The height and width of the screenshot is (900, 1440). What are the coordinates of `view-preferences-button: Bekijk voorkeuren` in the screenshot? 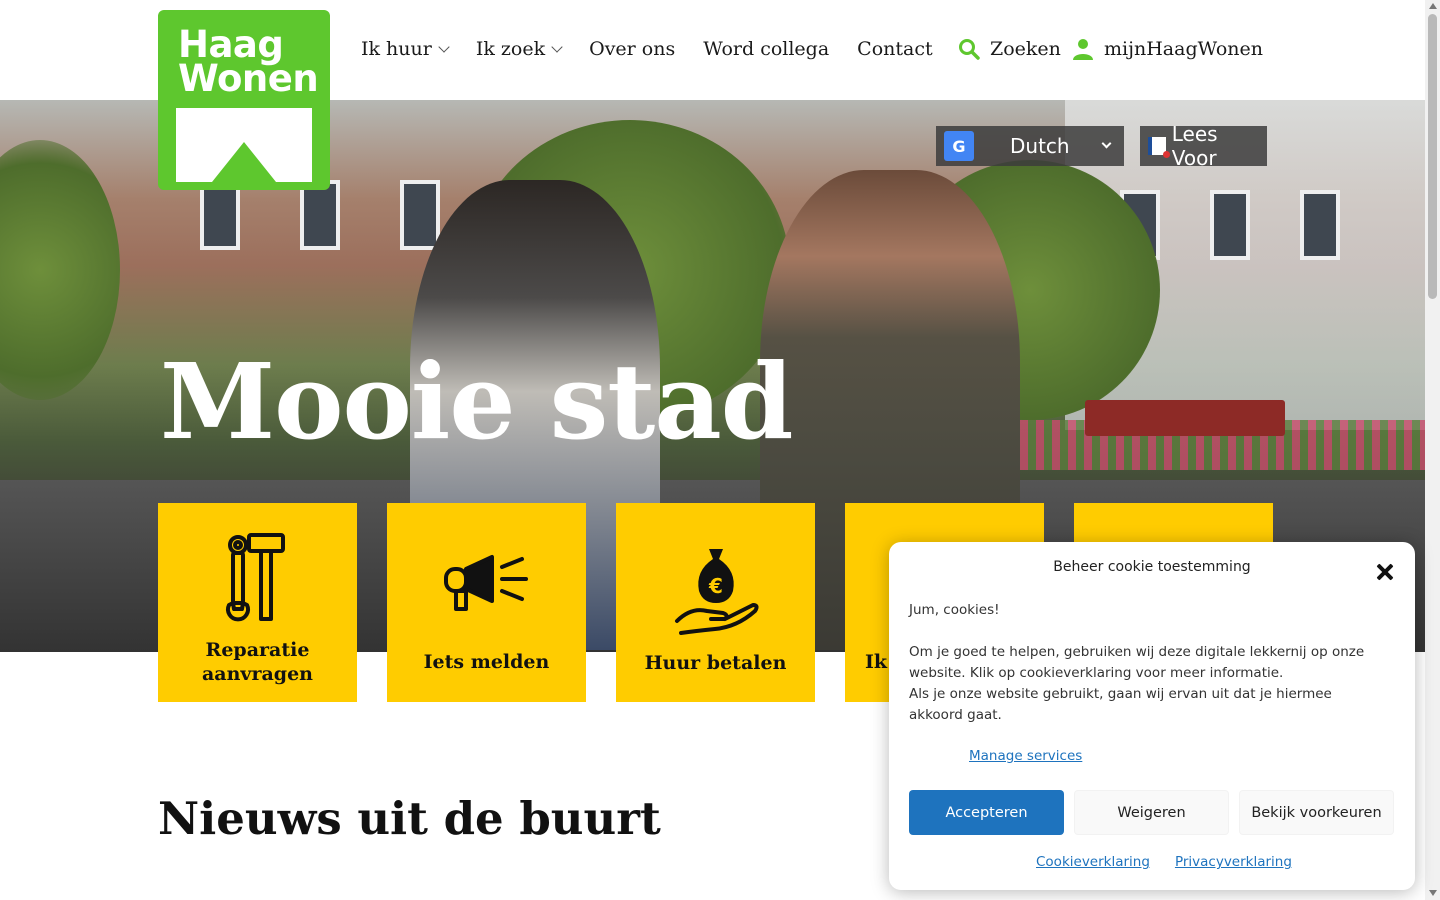 It's located at (1316, 812).